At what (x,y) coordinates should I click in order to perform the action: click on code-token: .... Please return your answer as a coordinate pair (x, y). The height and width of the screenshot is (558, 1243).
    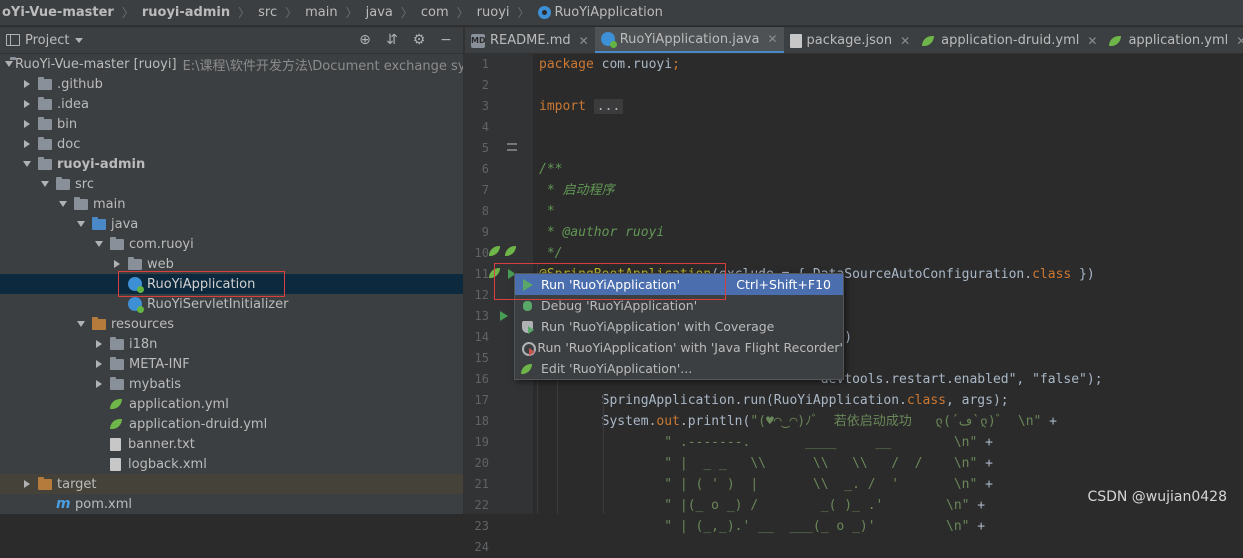
    Looking at the image, I should click on (608, 106).